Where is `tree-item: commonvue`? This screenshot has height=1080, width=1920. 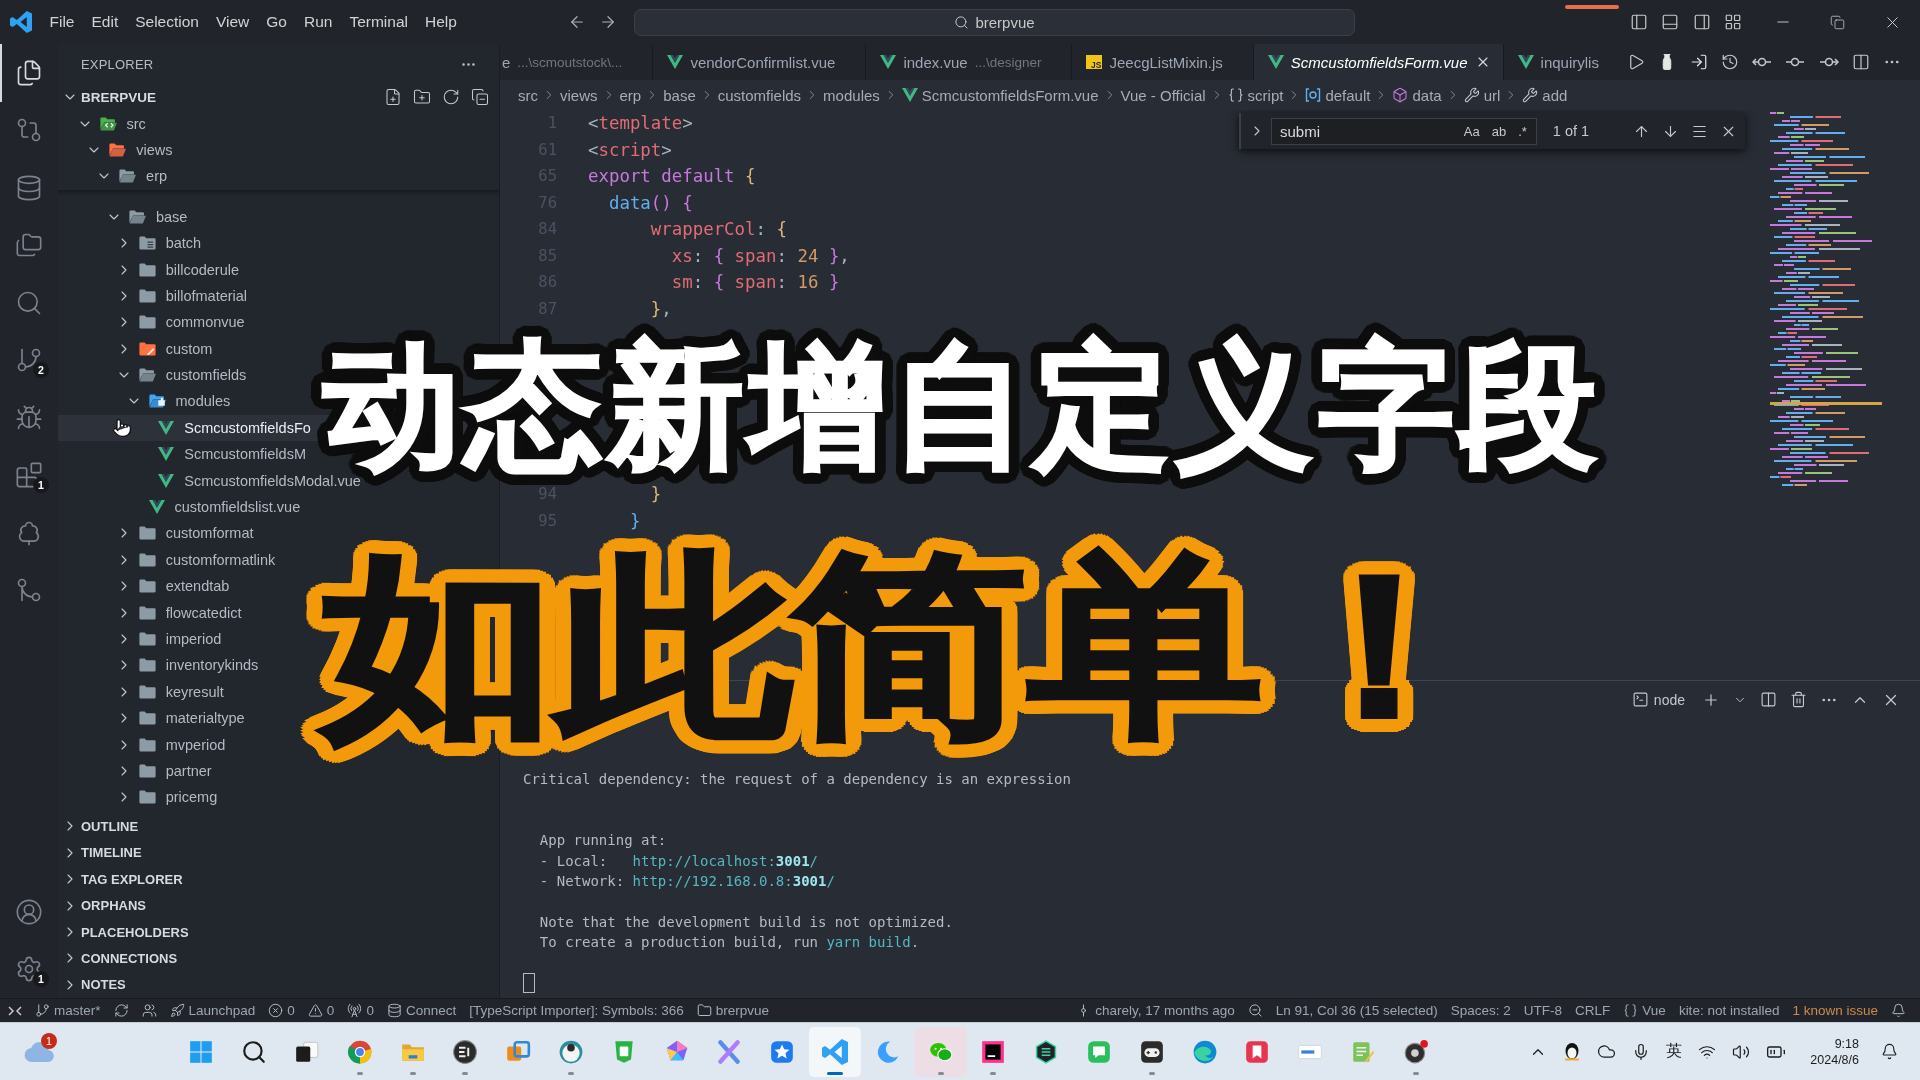 tree-item: commonvue is located at coordinates (278, 322).